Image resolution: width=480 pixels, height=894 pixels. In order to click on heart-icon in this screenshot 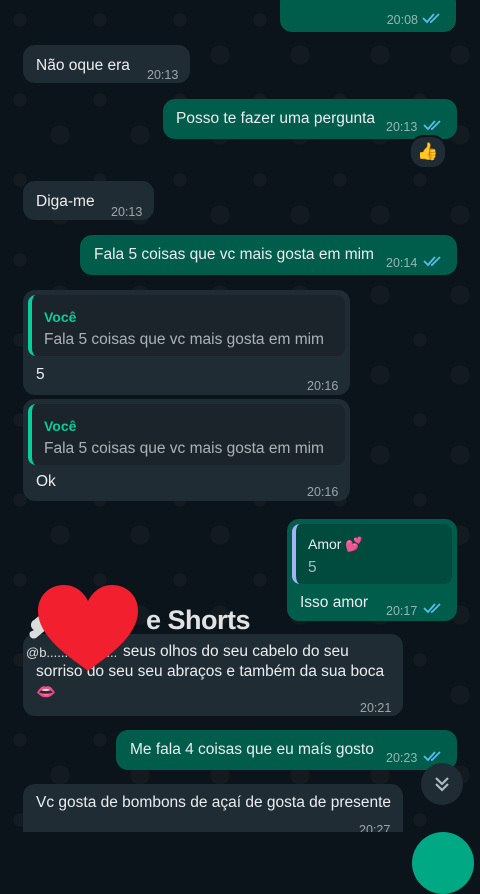, I will do `click(88, 628)`.